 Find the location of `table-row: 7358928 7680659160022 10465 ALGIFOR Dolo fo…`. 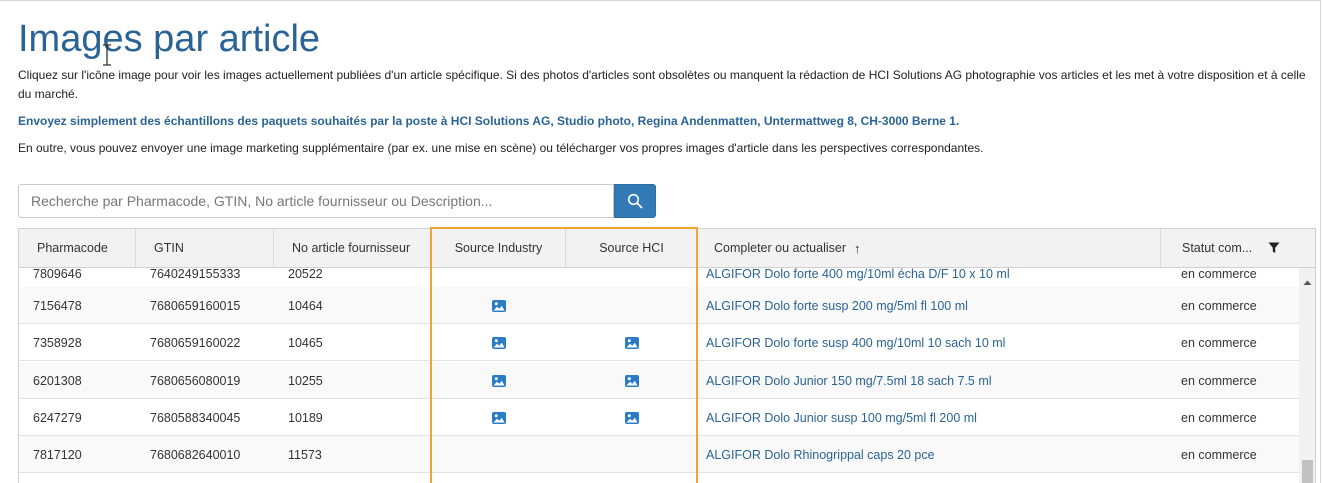

table-row: 7358928 7680659160022 10465 ALGIFOR Dolo fo… is located at coordinates (659, 342).